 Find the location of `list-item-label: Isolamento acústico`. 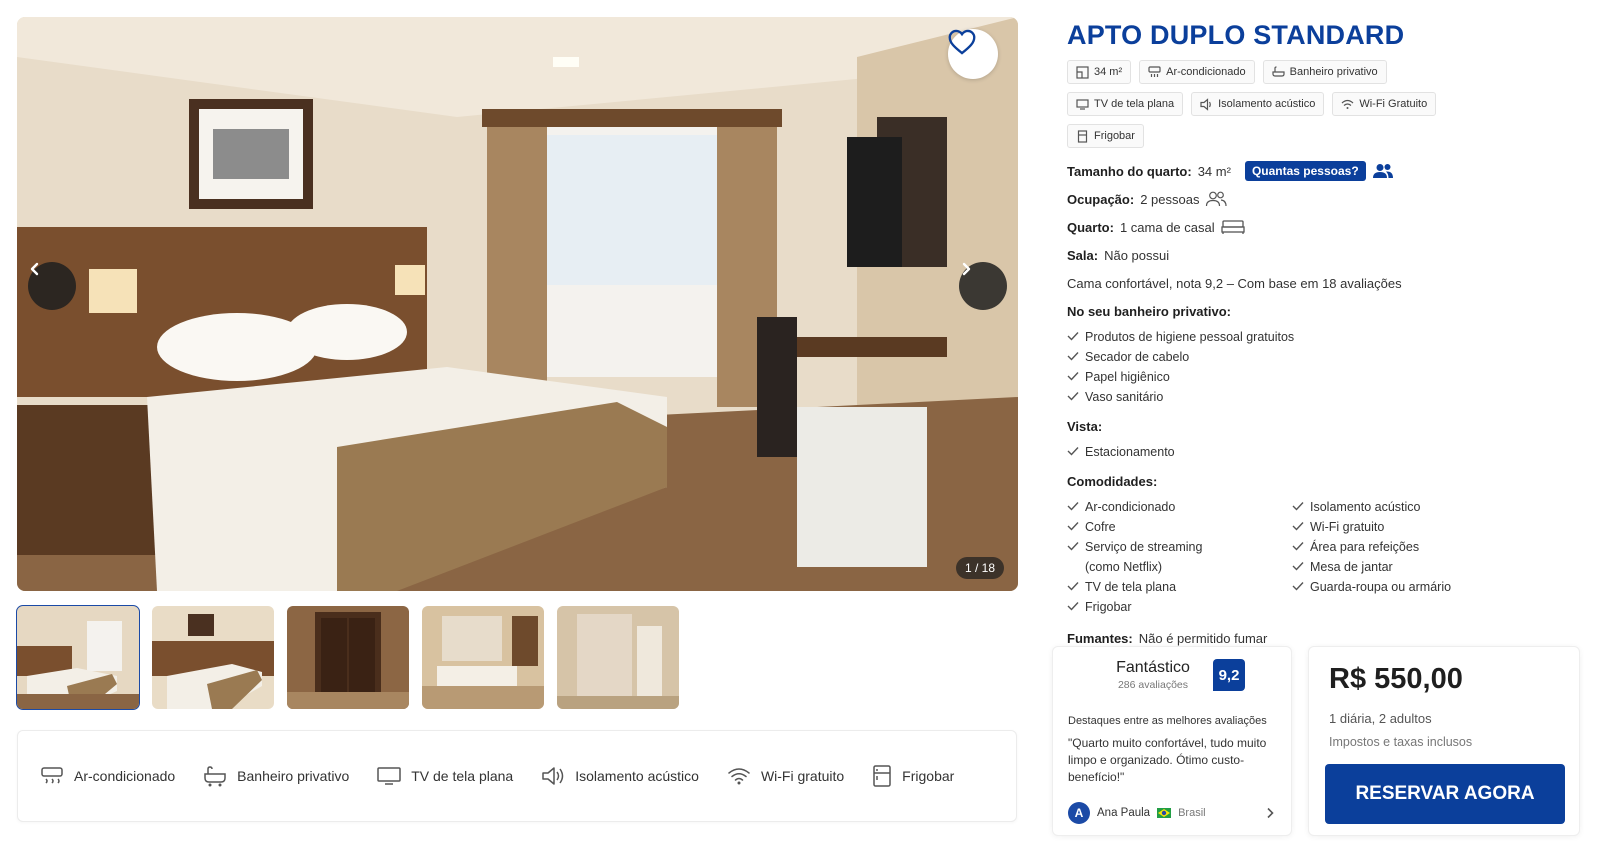

list-item-label: Isolamento acústico is located at coordinates (1365, 507).